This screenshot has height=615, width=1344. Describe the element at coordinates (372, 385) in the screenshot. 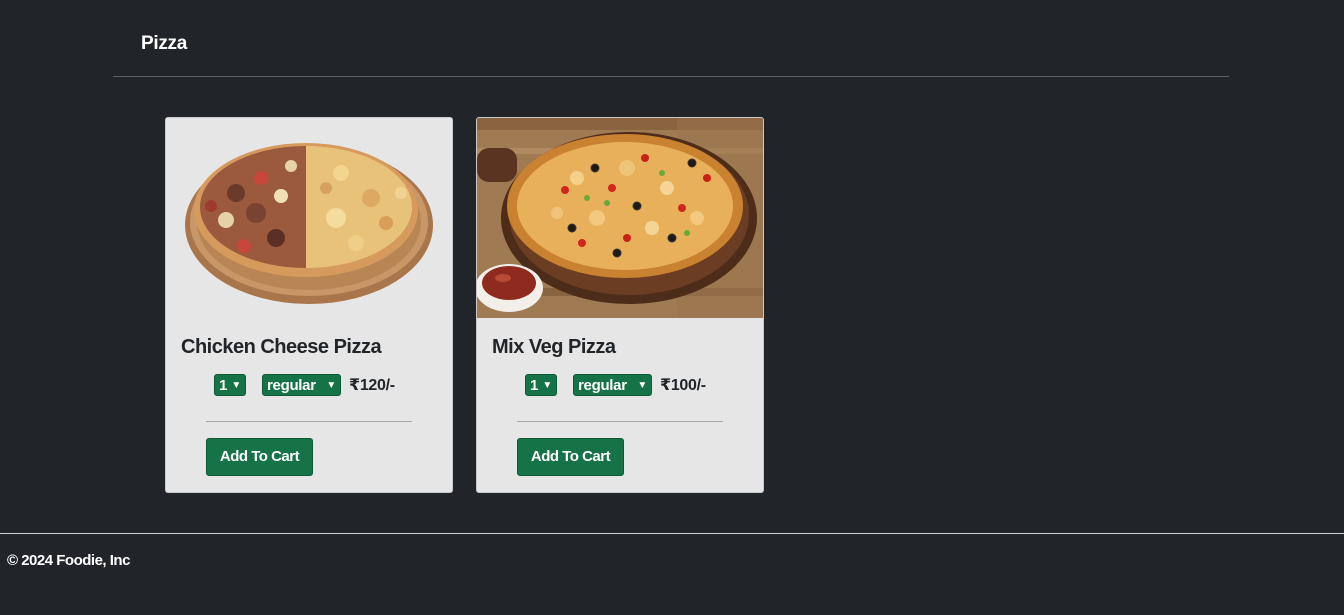

I see `product-price: ₹120/-` at that location.